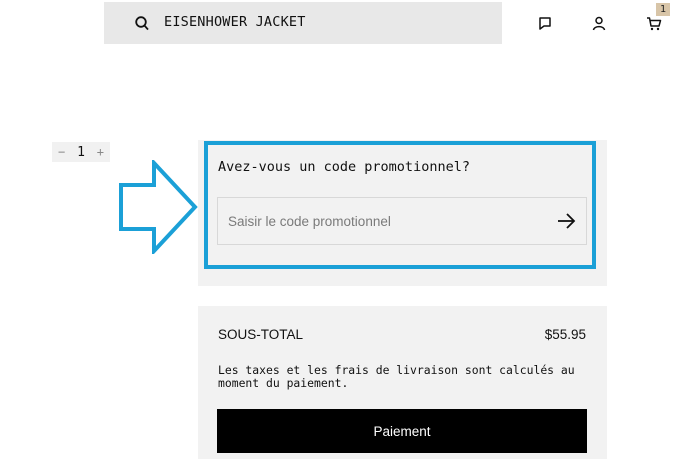 The width and height of the screenshot is (682, 459). Describe the element at coordinates (566, 221) in the screenshot. I see `arrow-right-icon` at that location.